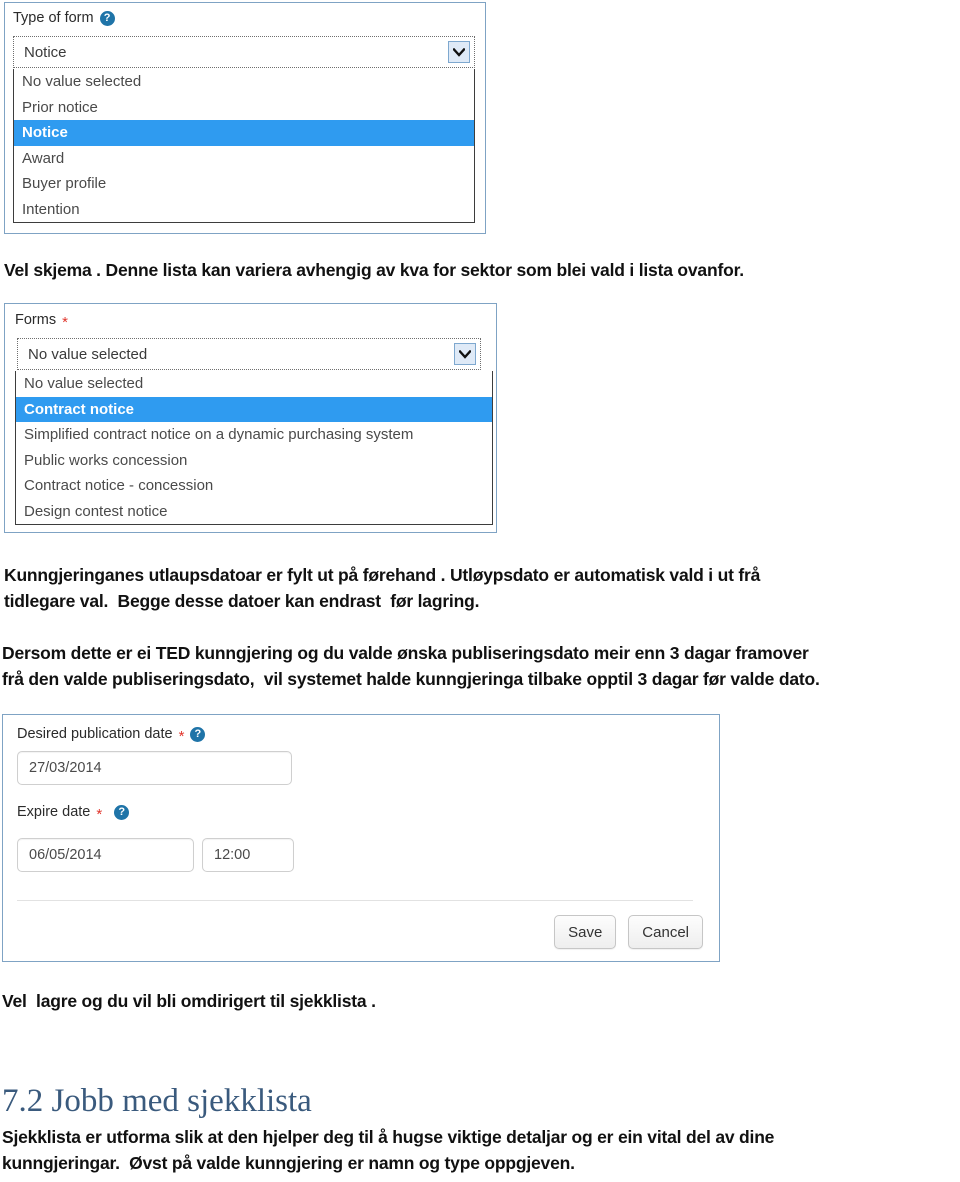  What do you see at coordinates (254, 486) in the screenshot?
I see `list-item: Contract notice - concession` at bounding box center [254, 486].